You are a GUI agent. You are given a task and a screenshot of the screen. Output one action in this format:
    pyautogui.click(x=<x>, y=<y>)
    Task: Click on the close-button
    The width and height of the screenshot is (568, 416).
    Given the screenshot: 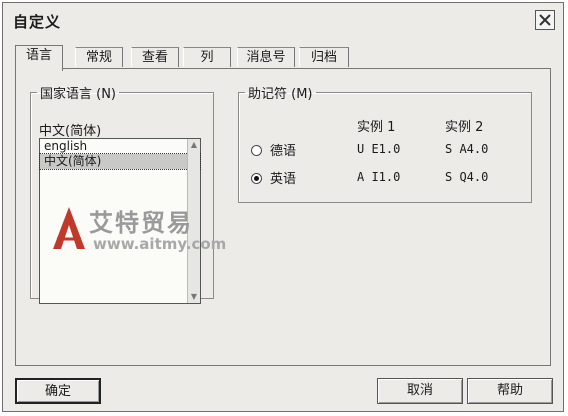 What is the action you would take?
    pyautogui.click(x=545, y=20)
    